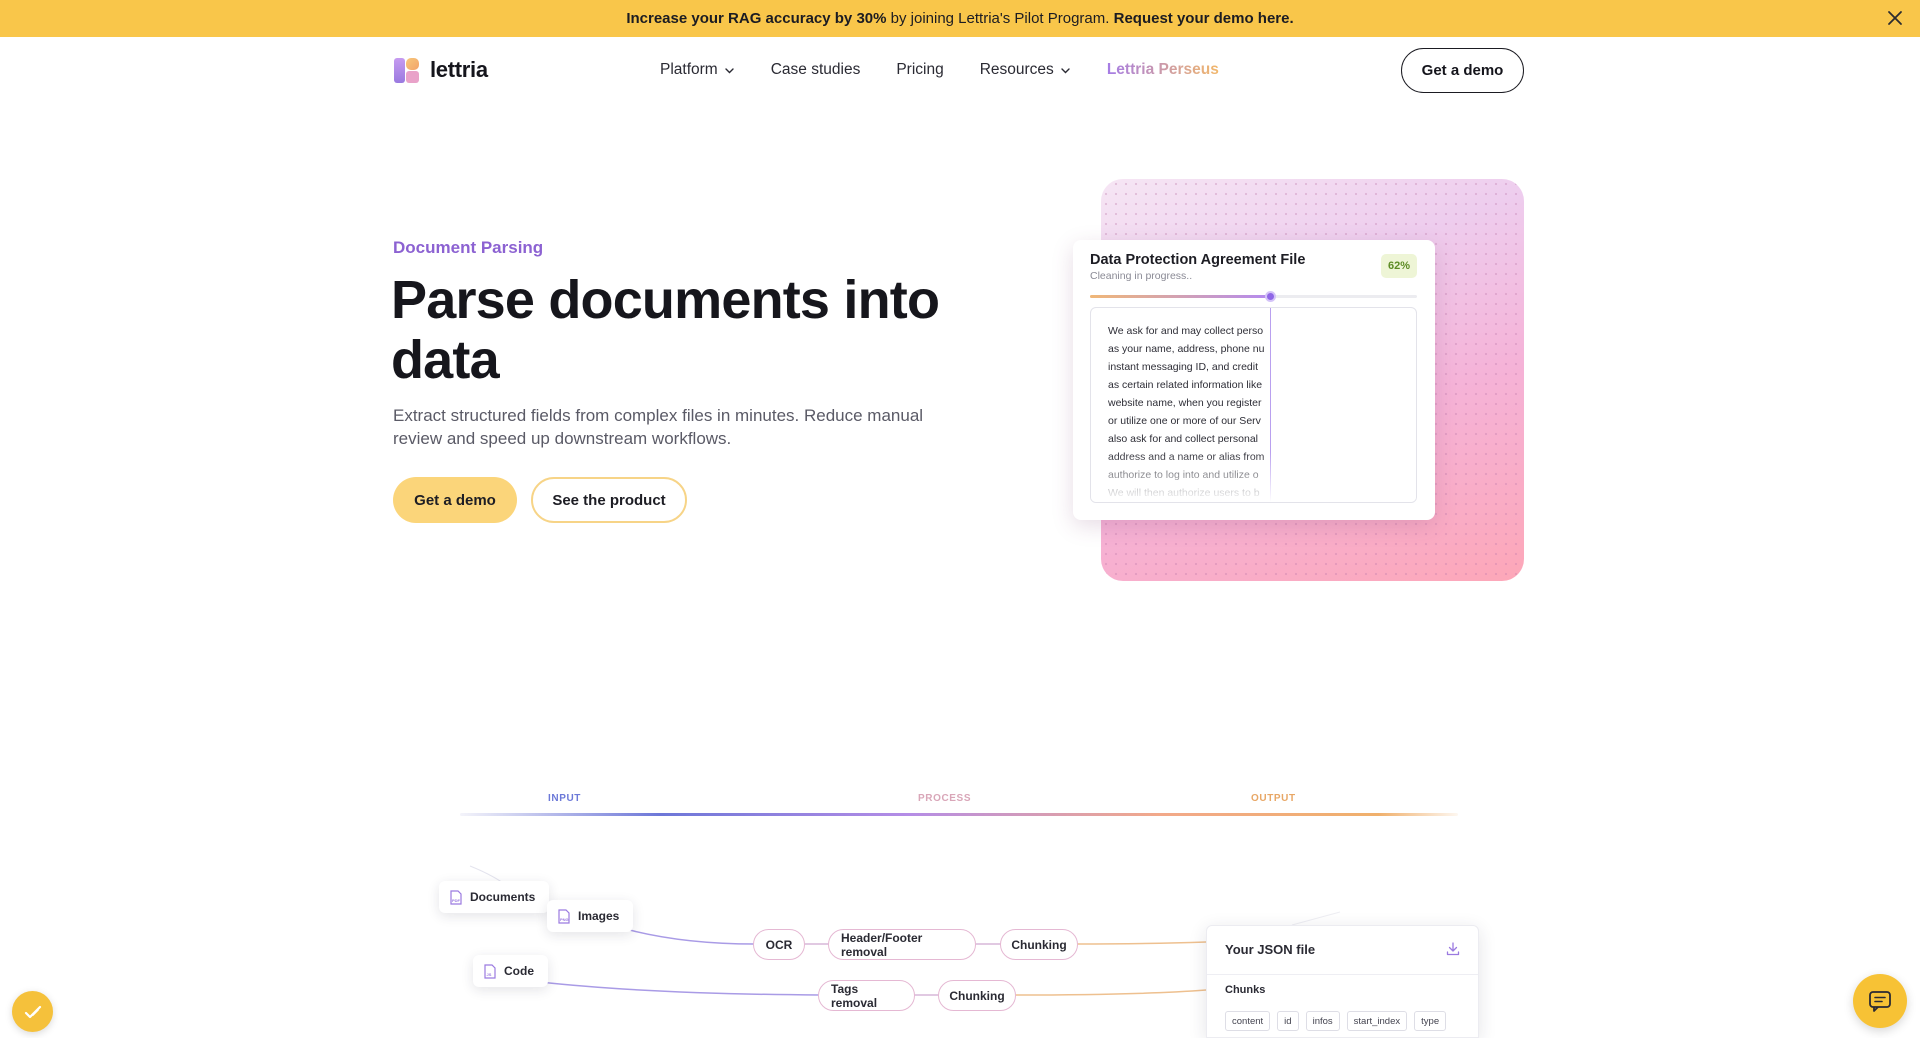 The height and width of the screenshot is (1038, 1920). What do you see at coordinates (1399, 266) in the screenshot?
I see `progress-badge: 62%` at bounding box center [1399, 266].